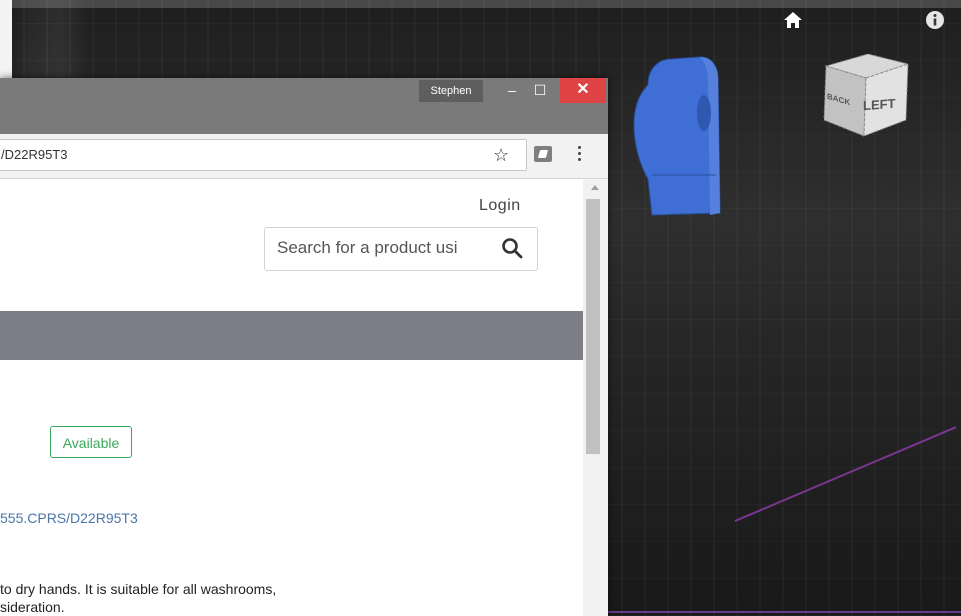 This screenshot has height=616, width=961. What do you see at coordinates (845, 474) in the screenshot?
I see `axis-line` at bounding box center [845, 474].